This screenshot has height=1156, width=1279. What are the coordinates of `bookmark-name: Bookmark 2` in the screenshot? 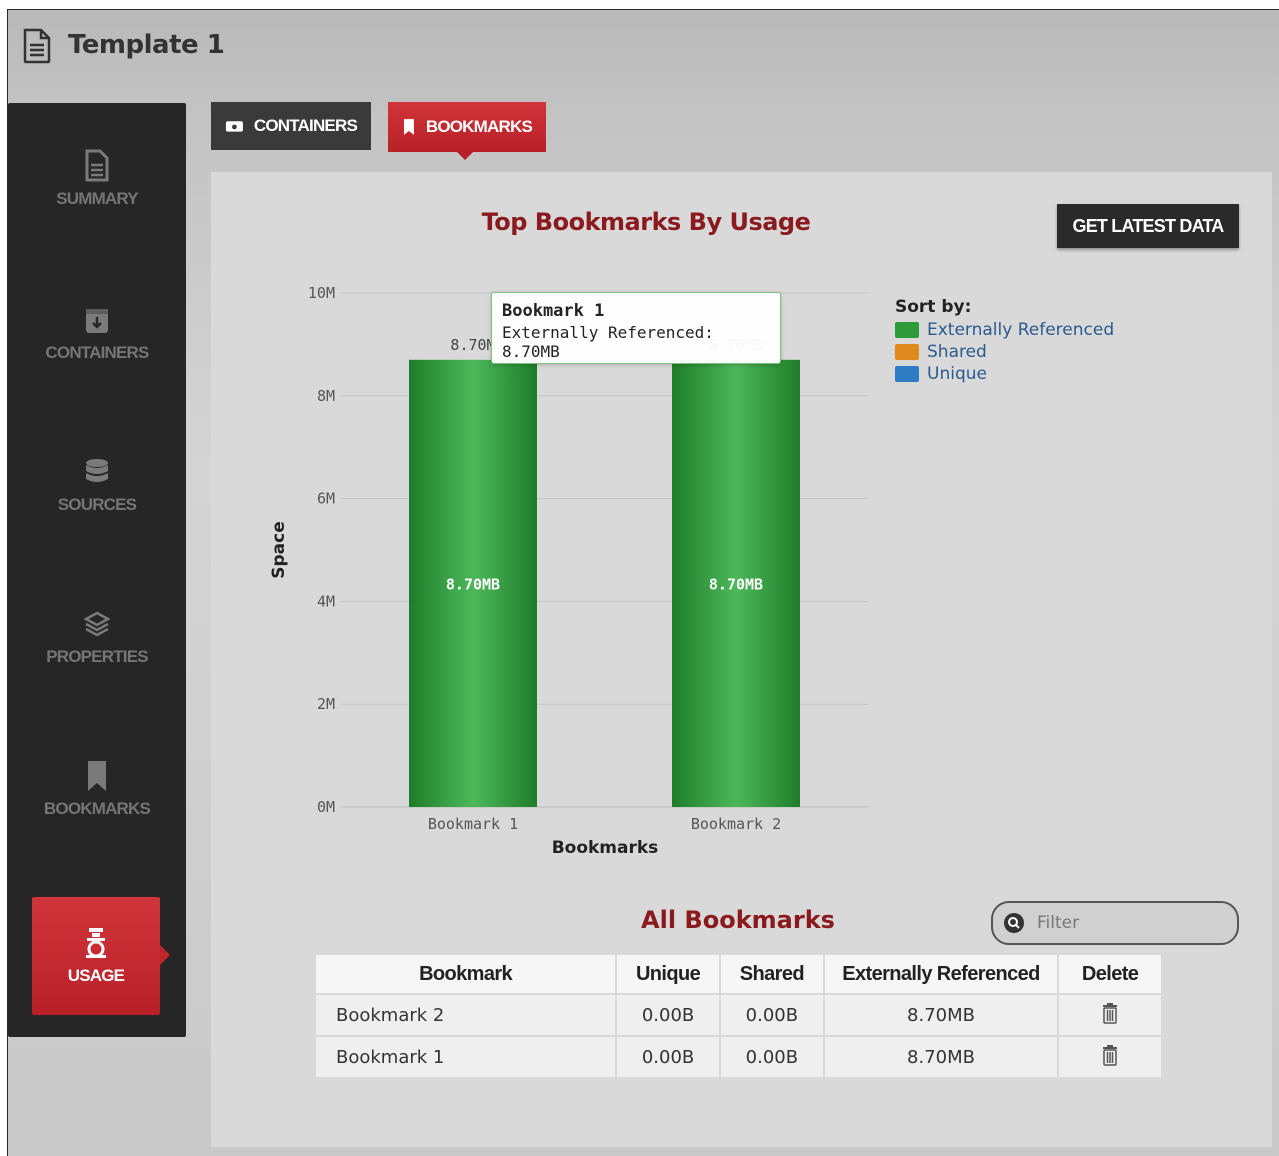 It's located at (465, 1015).